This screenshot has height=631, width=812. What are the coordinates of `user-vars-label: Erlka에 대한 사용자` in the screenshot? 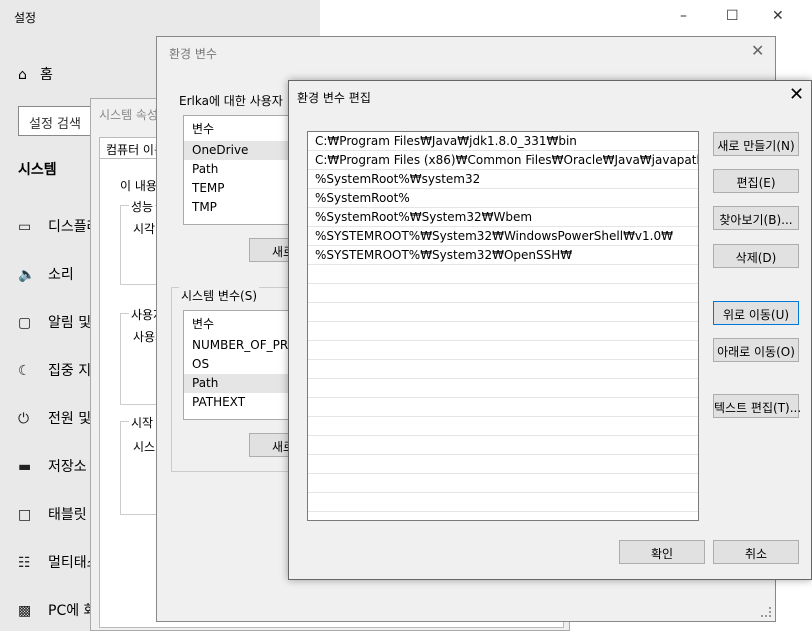 It's located at (231, 101).